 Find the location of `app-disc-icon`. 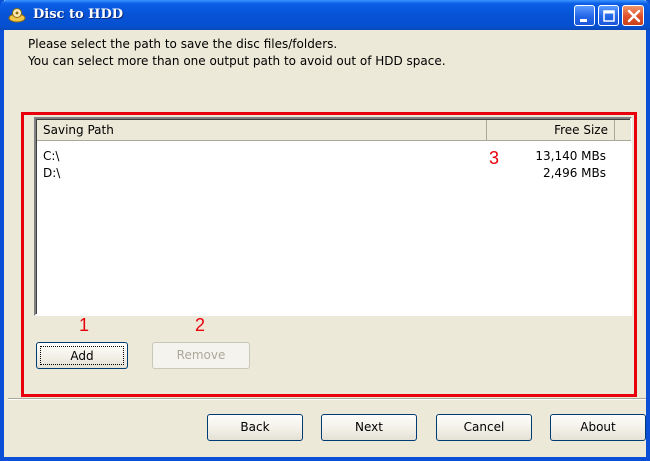

app-disc-icon is located at coordinates (17, 15).